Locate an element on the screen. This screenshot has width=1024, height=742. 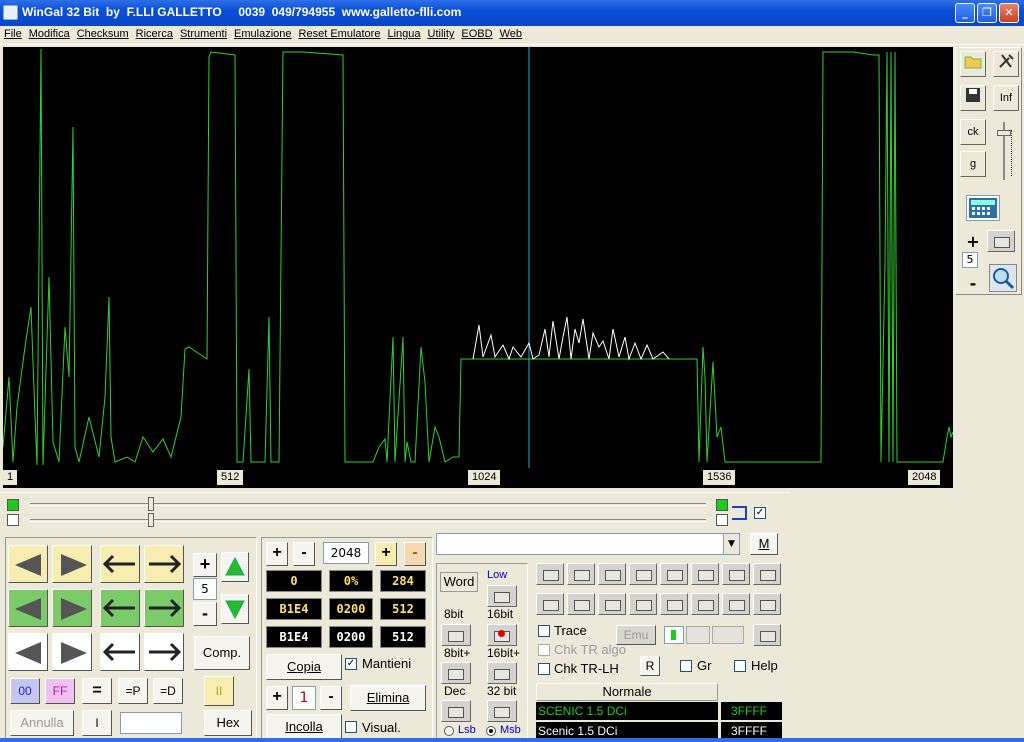
dec-folder-icon is located at coordinates (456, 711).